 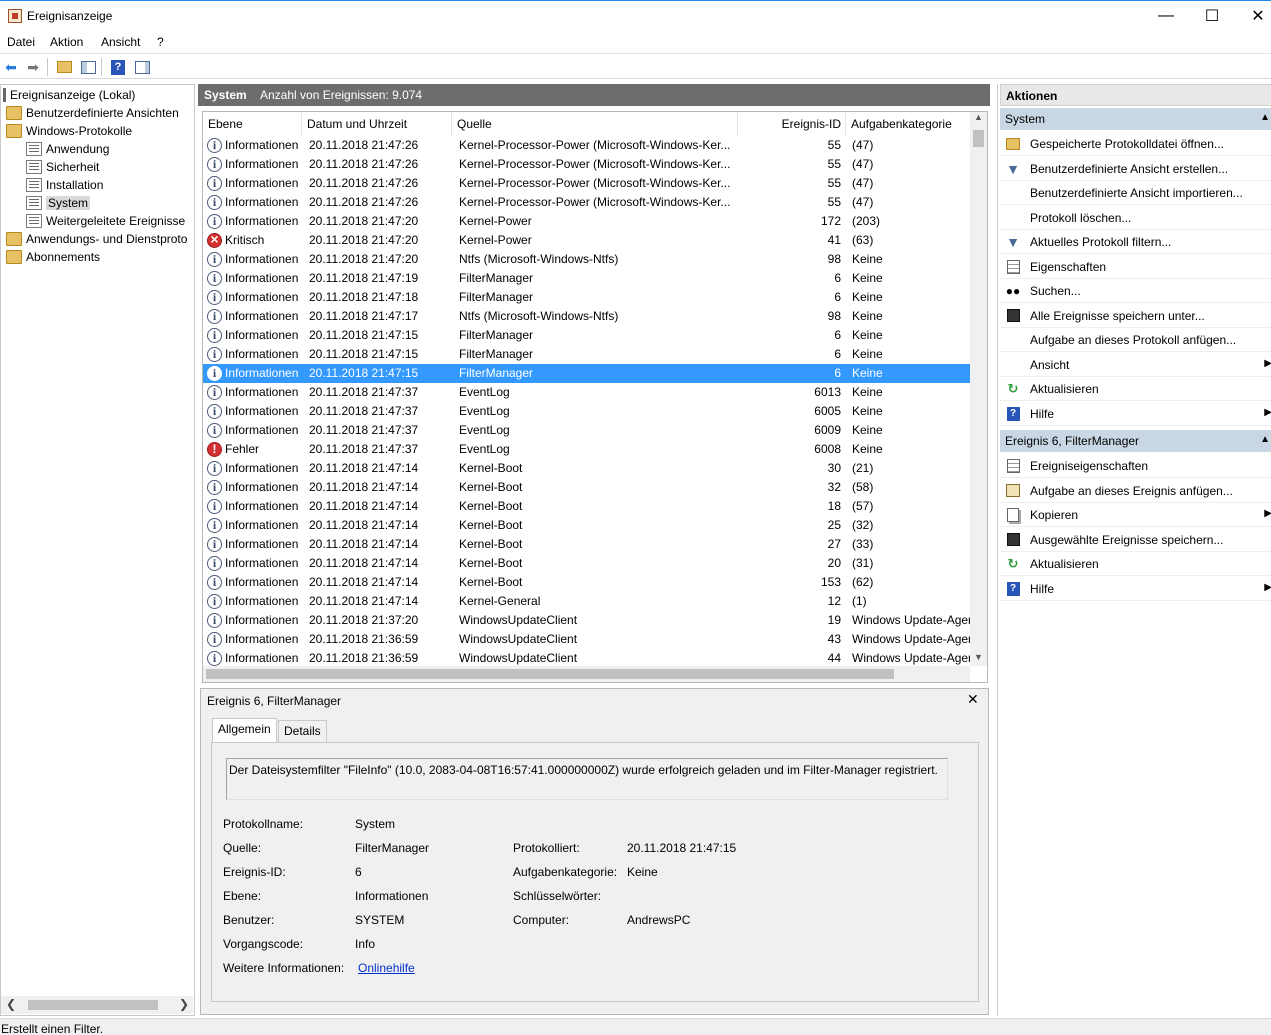 I want to click on column-header-source: Quelle, so click(x=595, y=124).